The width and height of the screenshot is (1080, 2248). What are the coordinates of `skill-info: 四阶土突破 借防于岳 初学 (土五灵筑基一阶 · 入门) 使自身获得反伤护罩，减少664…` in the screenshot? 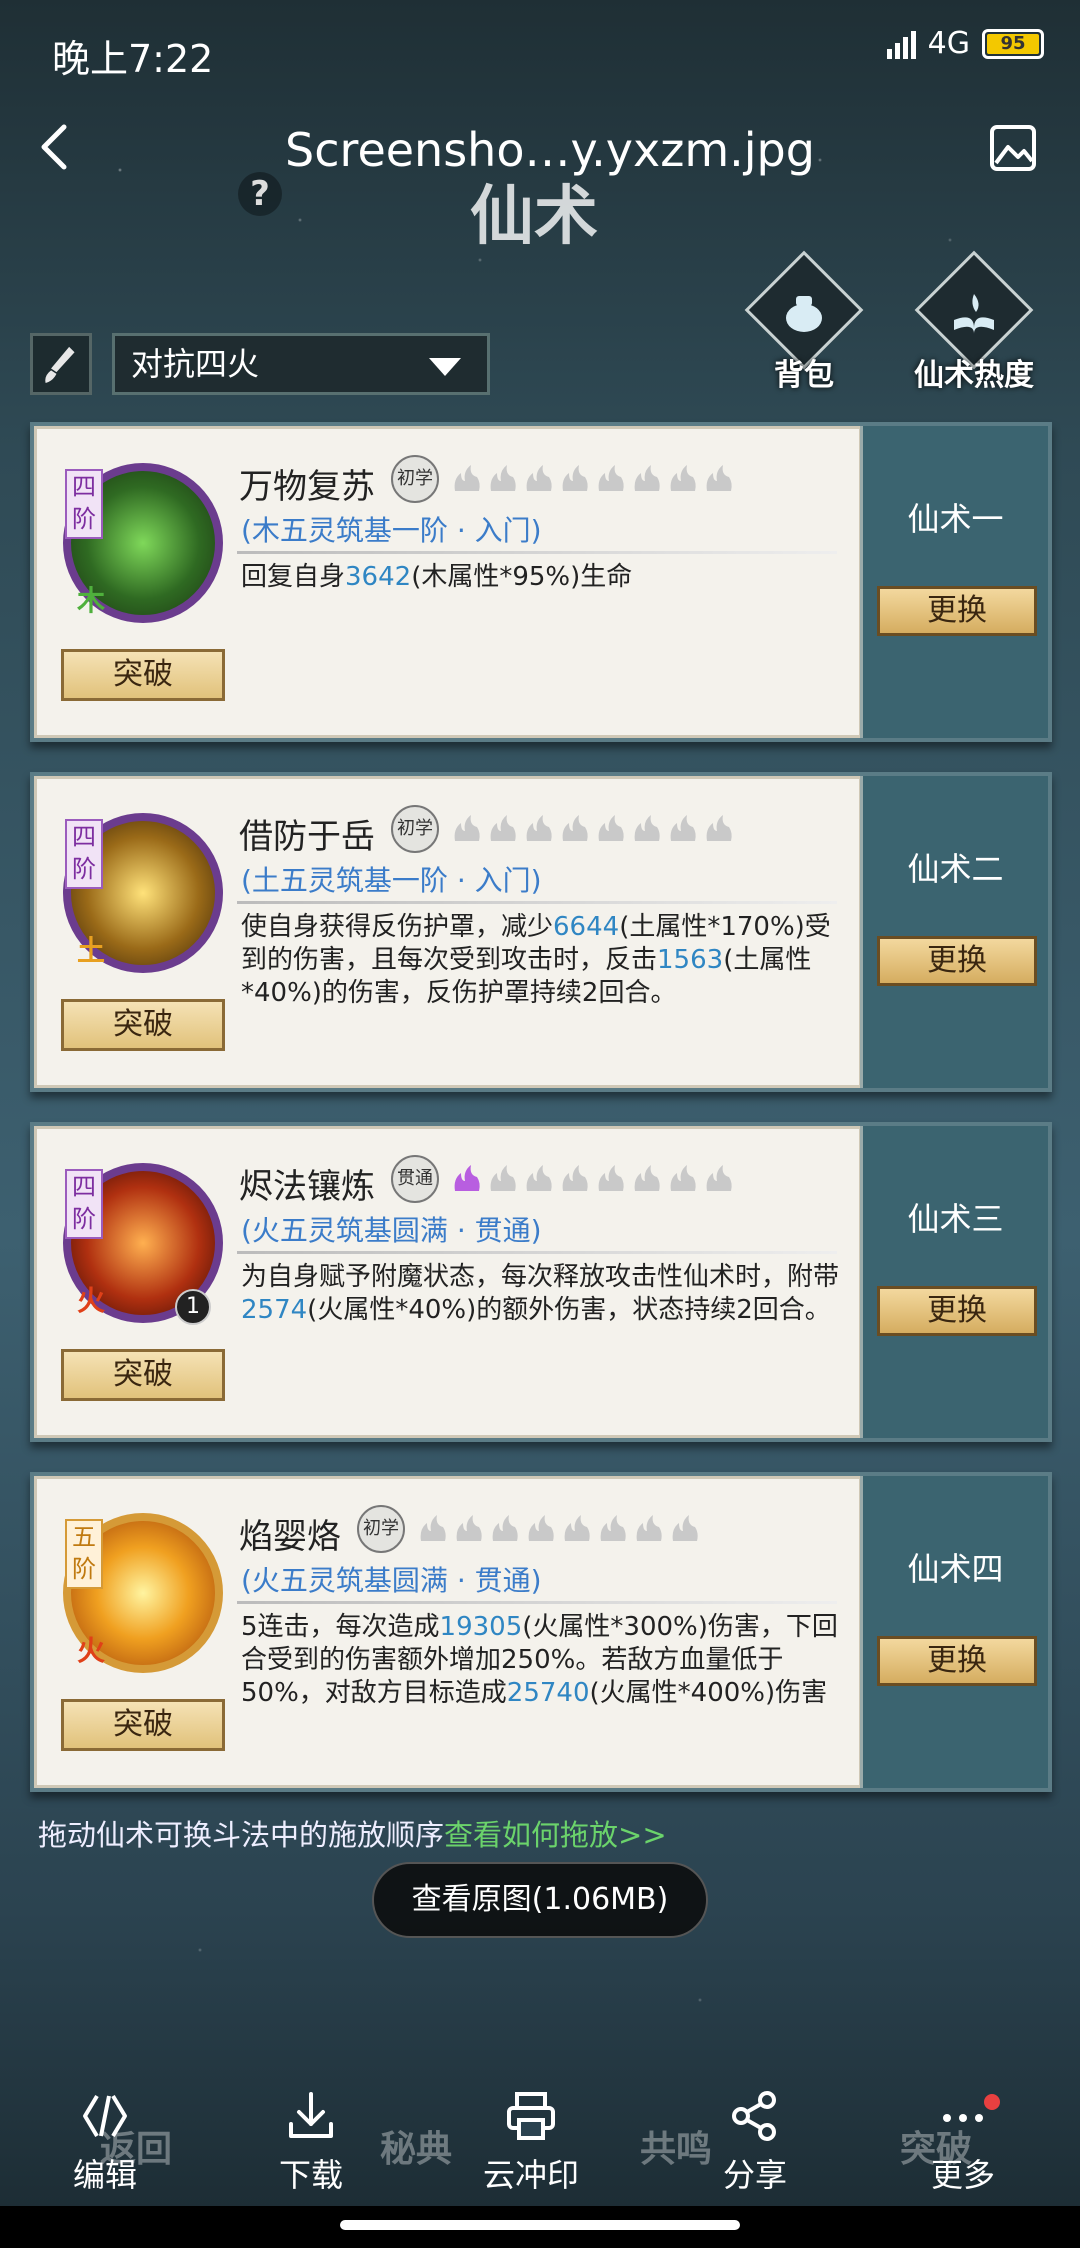 It's located at (448, 932).